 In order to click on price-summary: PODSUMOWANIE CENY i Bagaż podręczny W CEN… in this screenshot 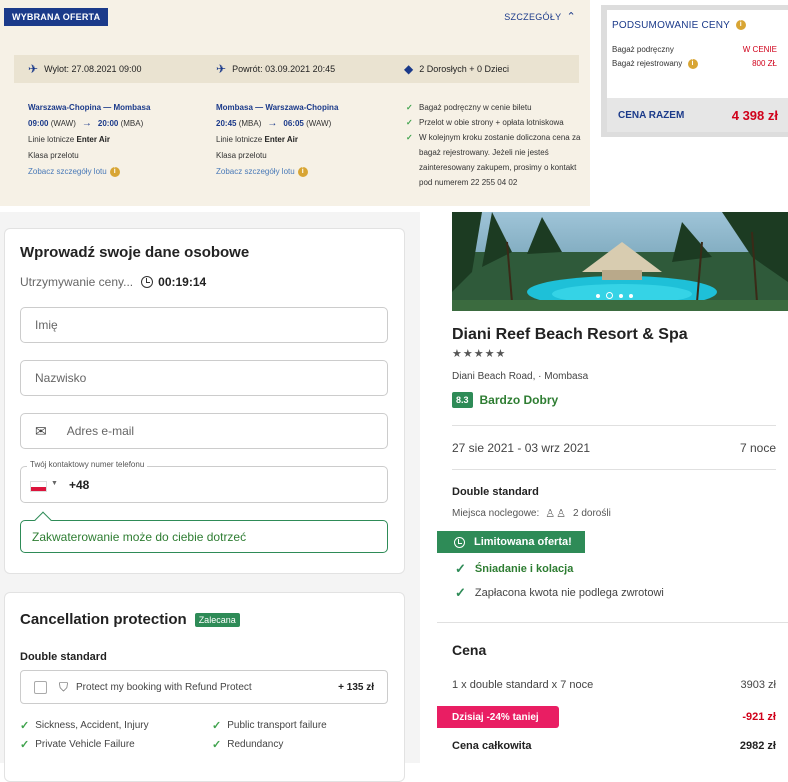, I will do `click(694, 71)`.